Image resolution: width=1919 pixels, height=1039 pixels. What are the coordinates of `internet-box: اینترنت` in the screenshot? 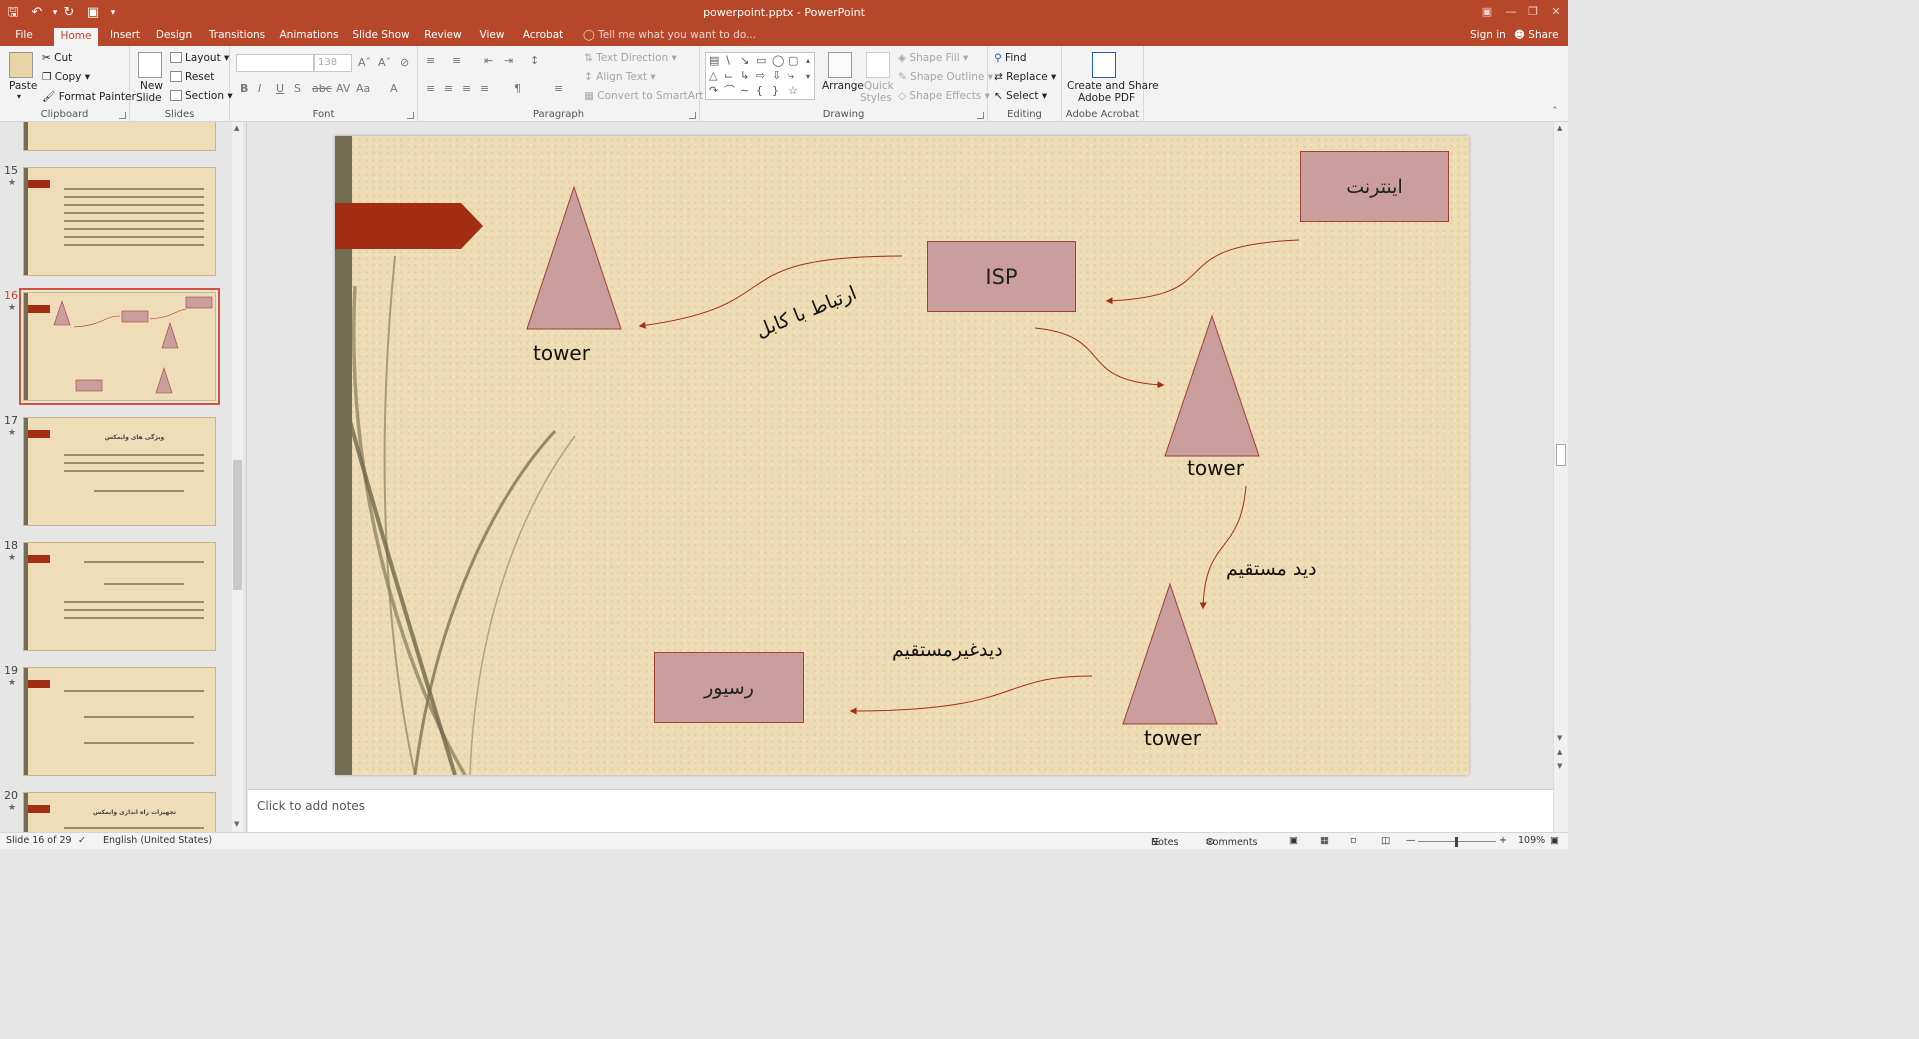 It's located at (1374, 186).